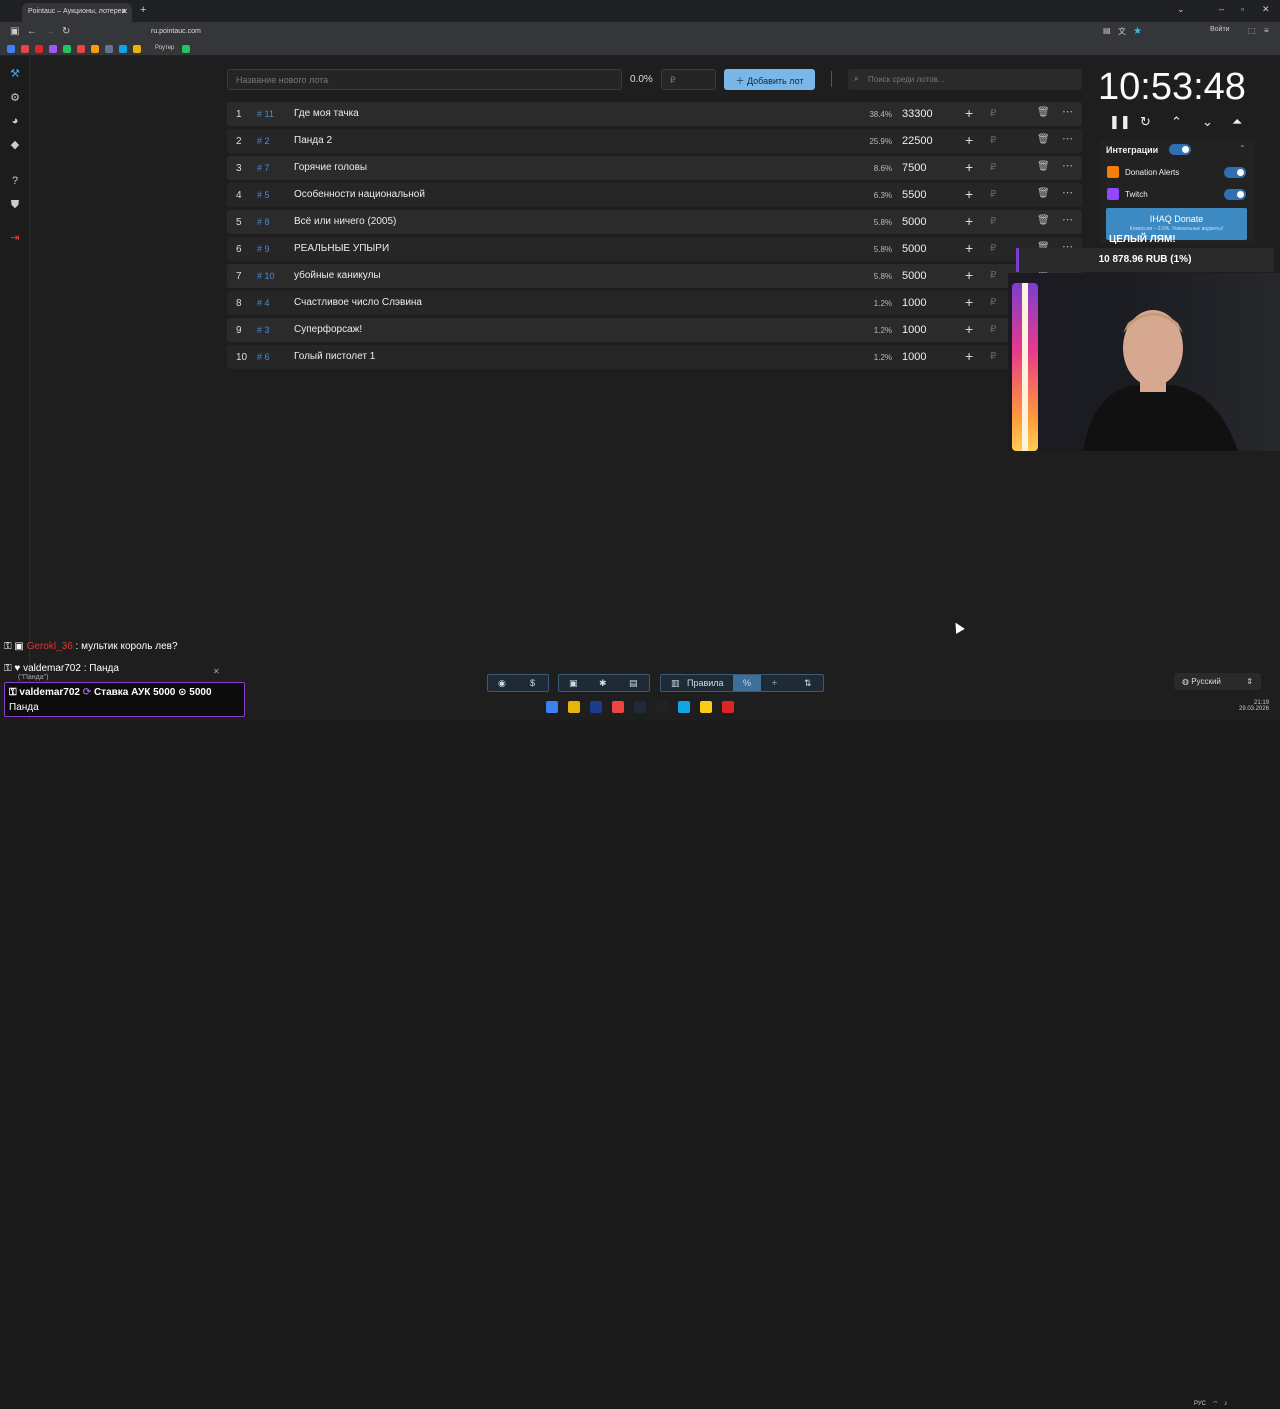 The width and height of the screenshot is (1280, 1409). I want to click on lot-id: # 5, so click(263, 195).